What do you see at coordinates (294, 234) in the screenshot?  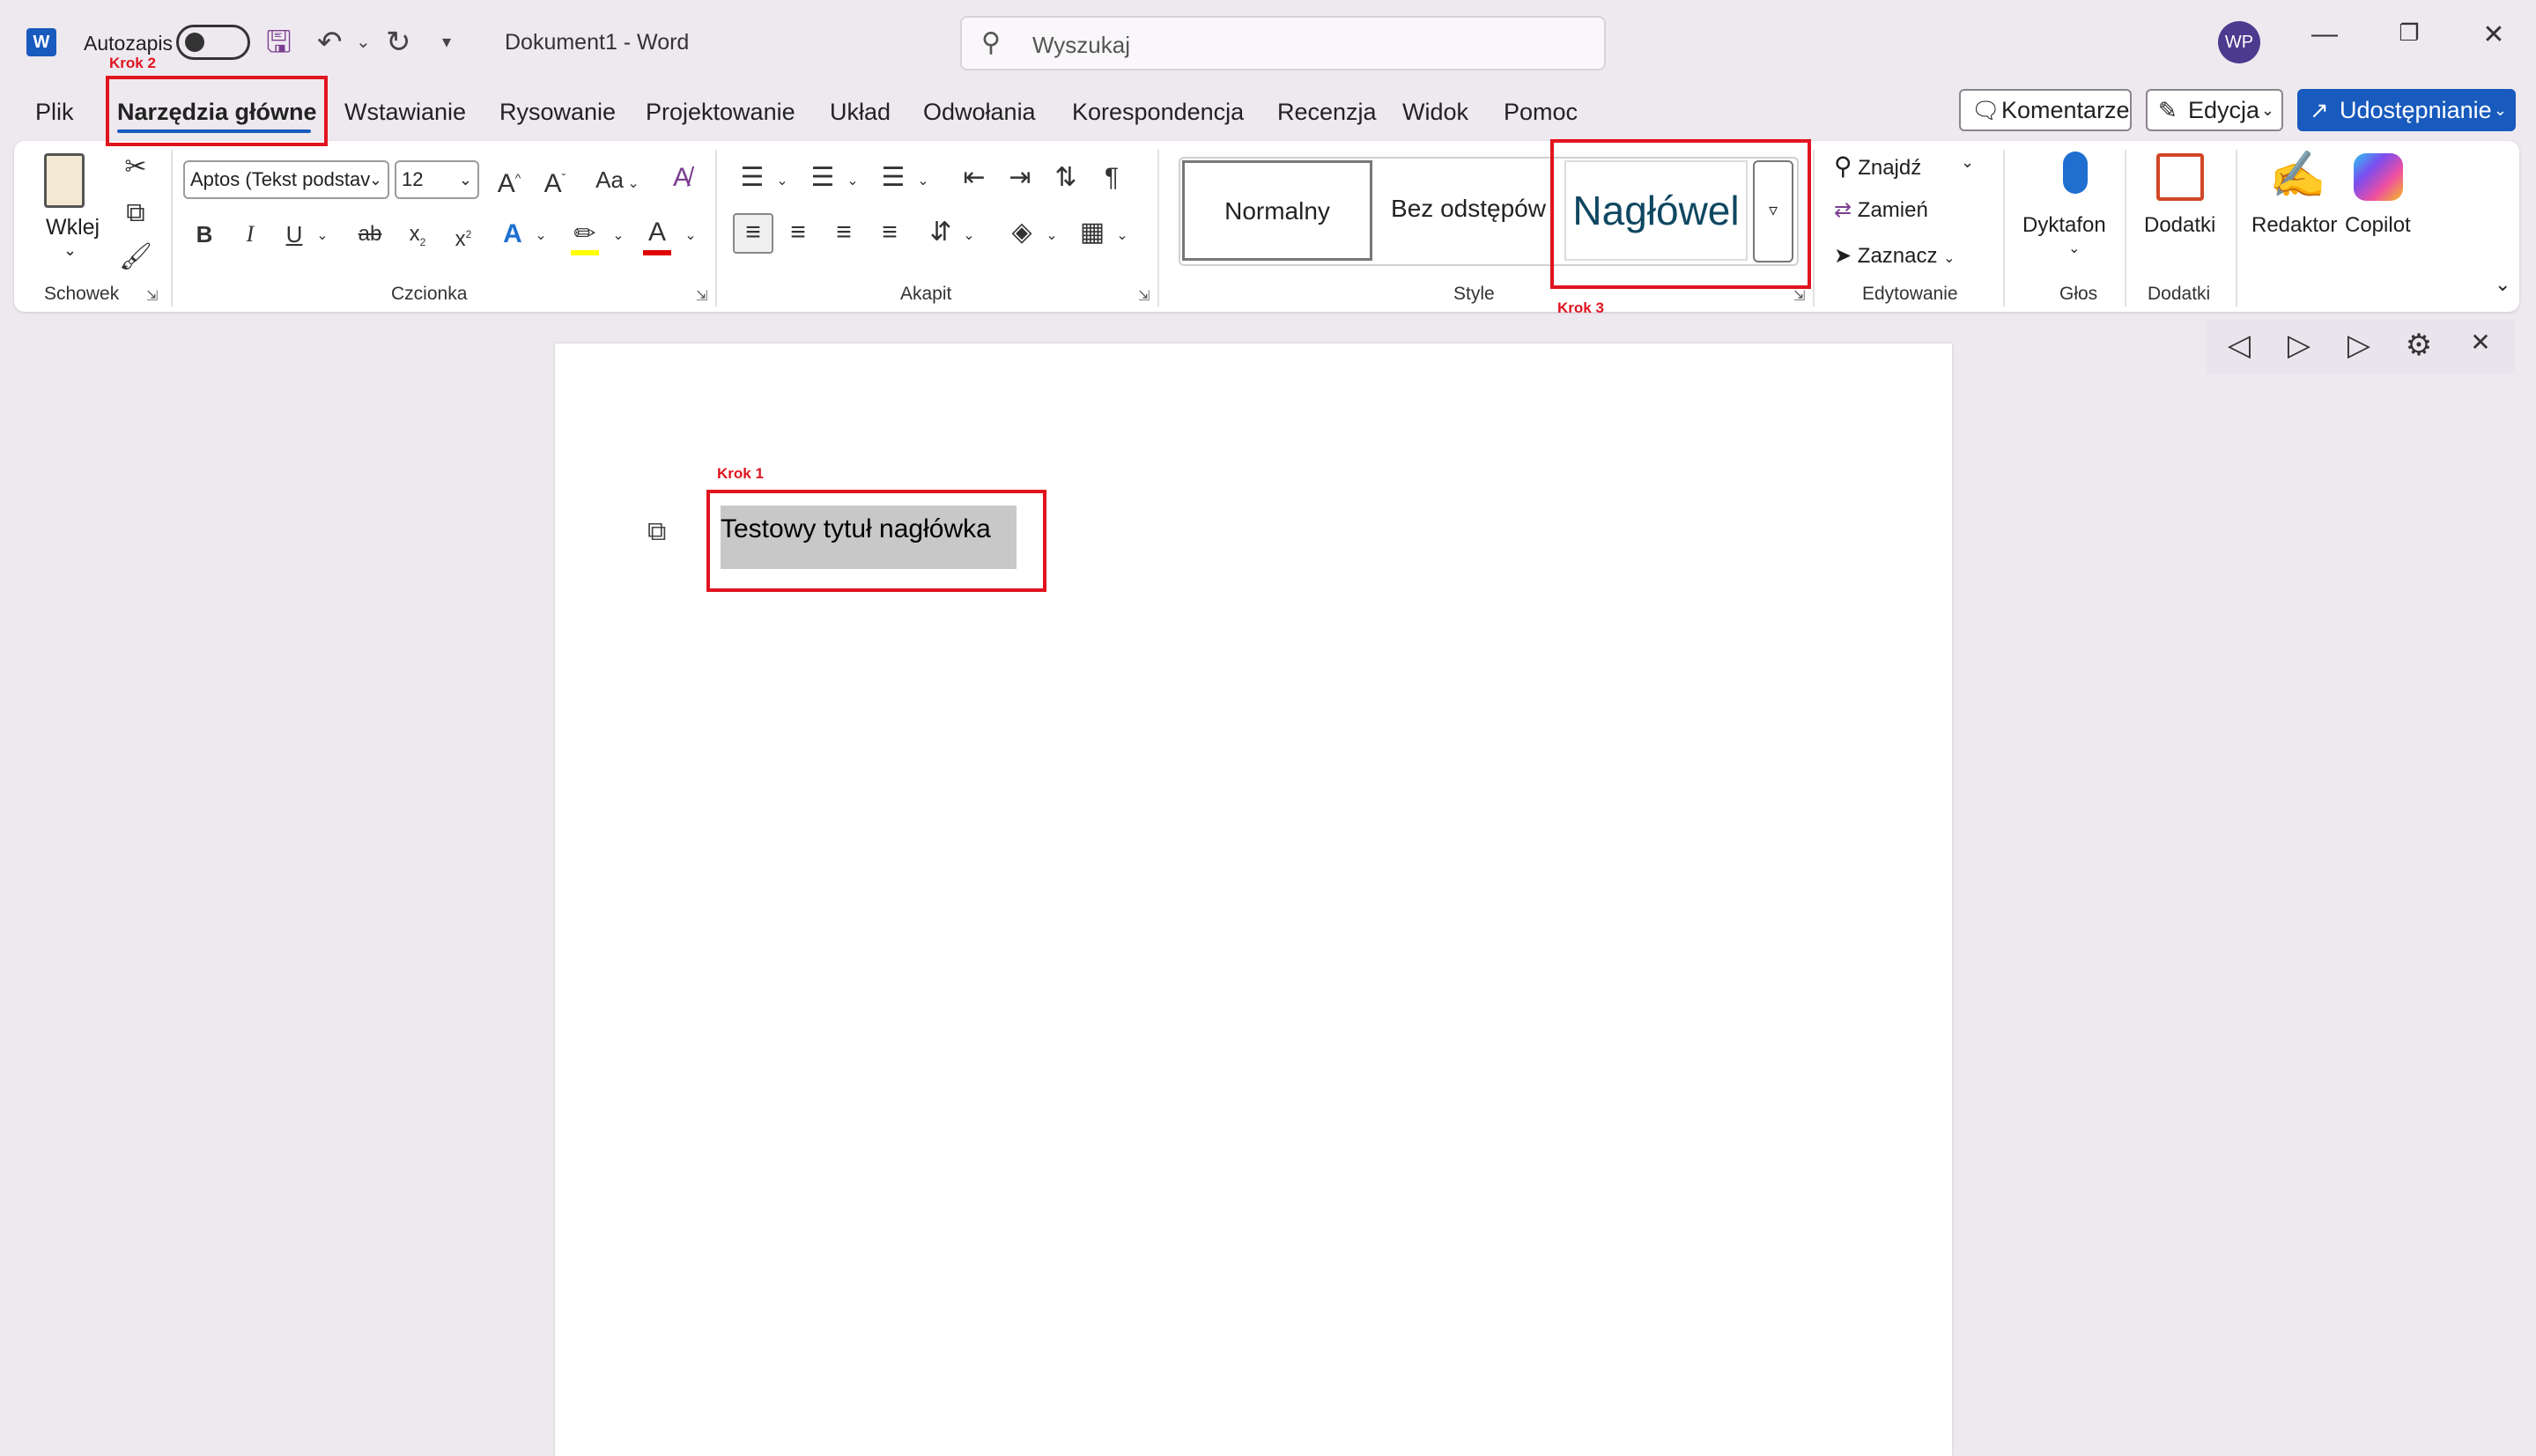 I see `underline-icon: U` at bounding box center [294, 234].